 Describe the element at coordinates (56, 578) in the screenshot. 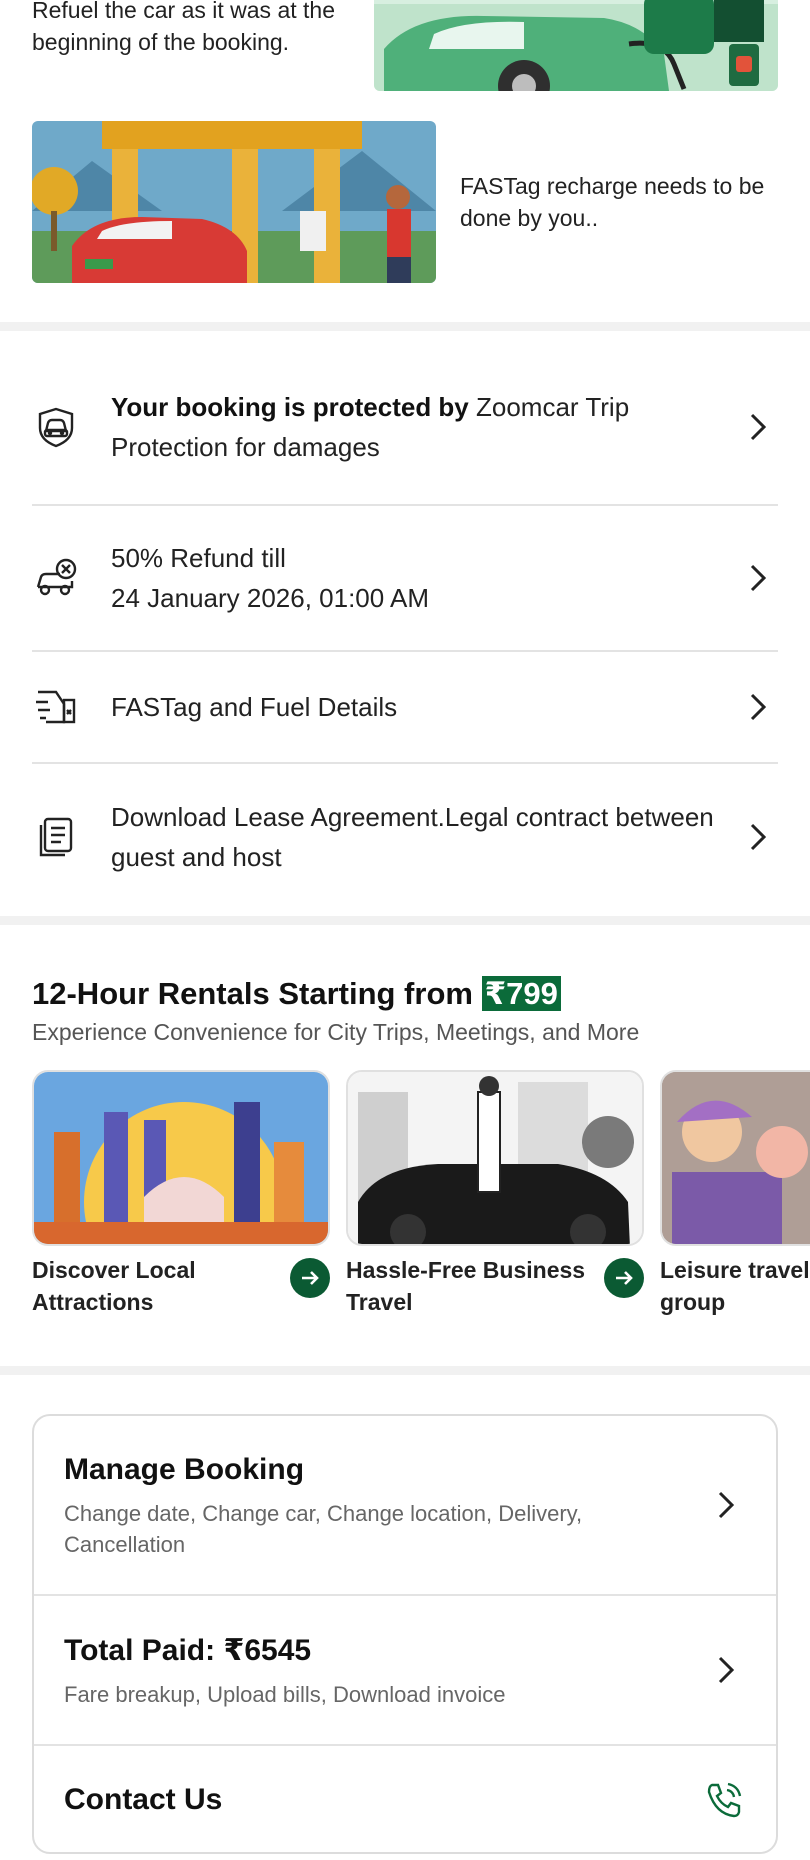

I see `car-cancel-icon` at that location.